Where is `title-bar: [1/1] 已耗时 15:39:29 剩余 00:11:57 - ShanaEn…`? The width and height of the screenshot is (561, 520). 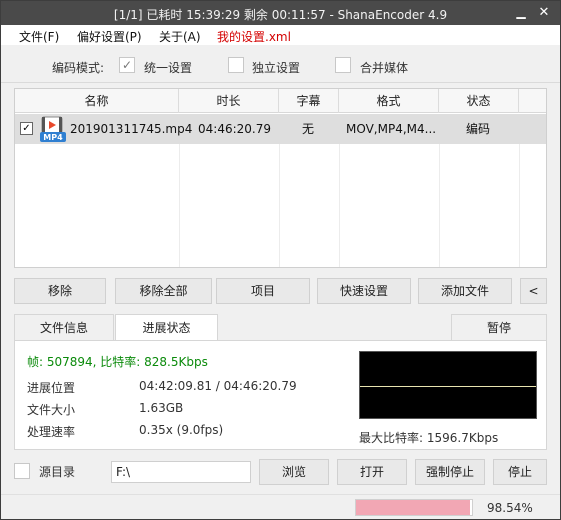
title-bar: [1/1] 已耗时 15:39:29 剩余 00:11:57 - ShanaEn… is located at coordinates (280, 13).